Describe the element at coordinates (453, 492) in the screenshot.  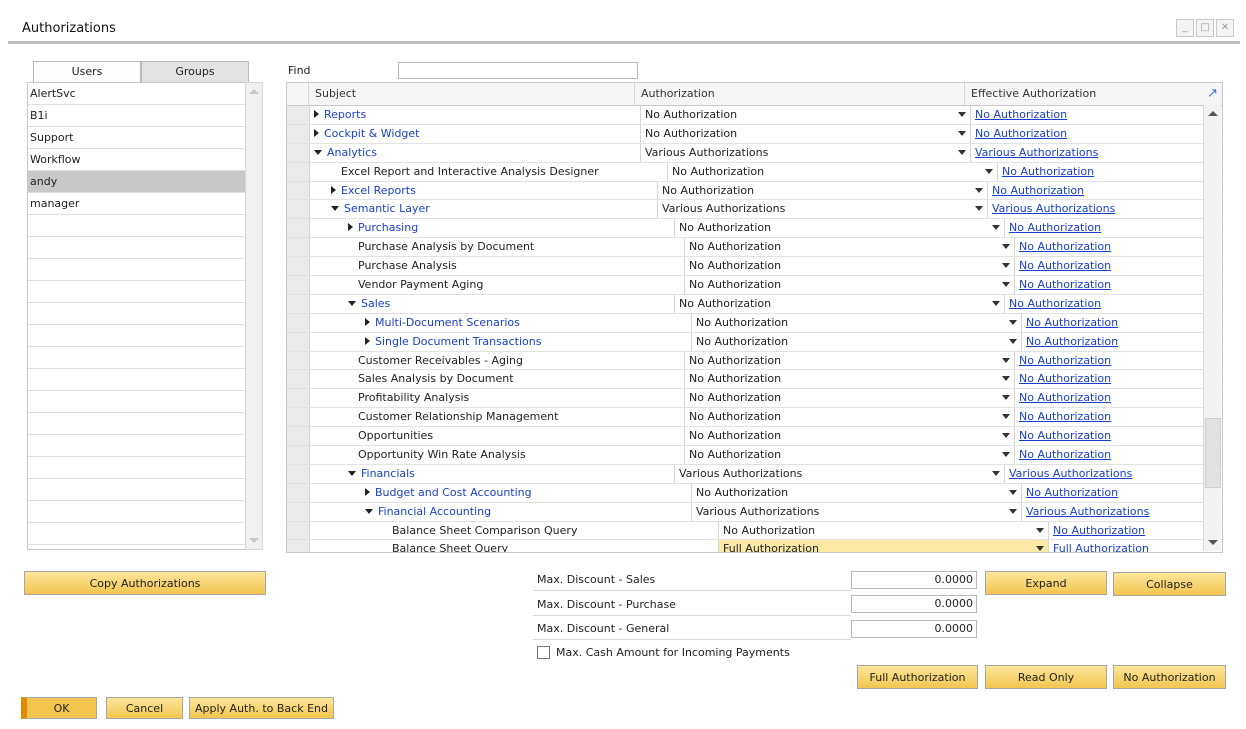
I see `subject-label: Budget and Cost Accounting` at that location.